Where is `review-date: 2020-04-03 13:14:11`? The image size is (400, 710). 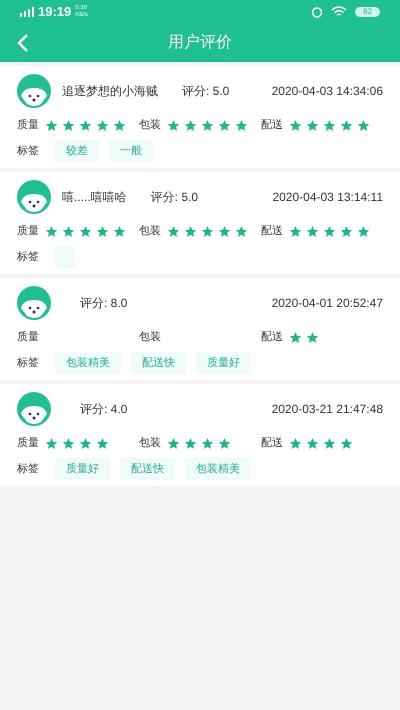
review-date: 2020-04-03 13:14:11 is located at coordinates (327, 197).